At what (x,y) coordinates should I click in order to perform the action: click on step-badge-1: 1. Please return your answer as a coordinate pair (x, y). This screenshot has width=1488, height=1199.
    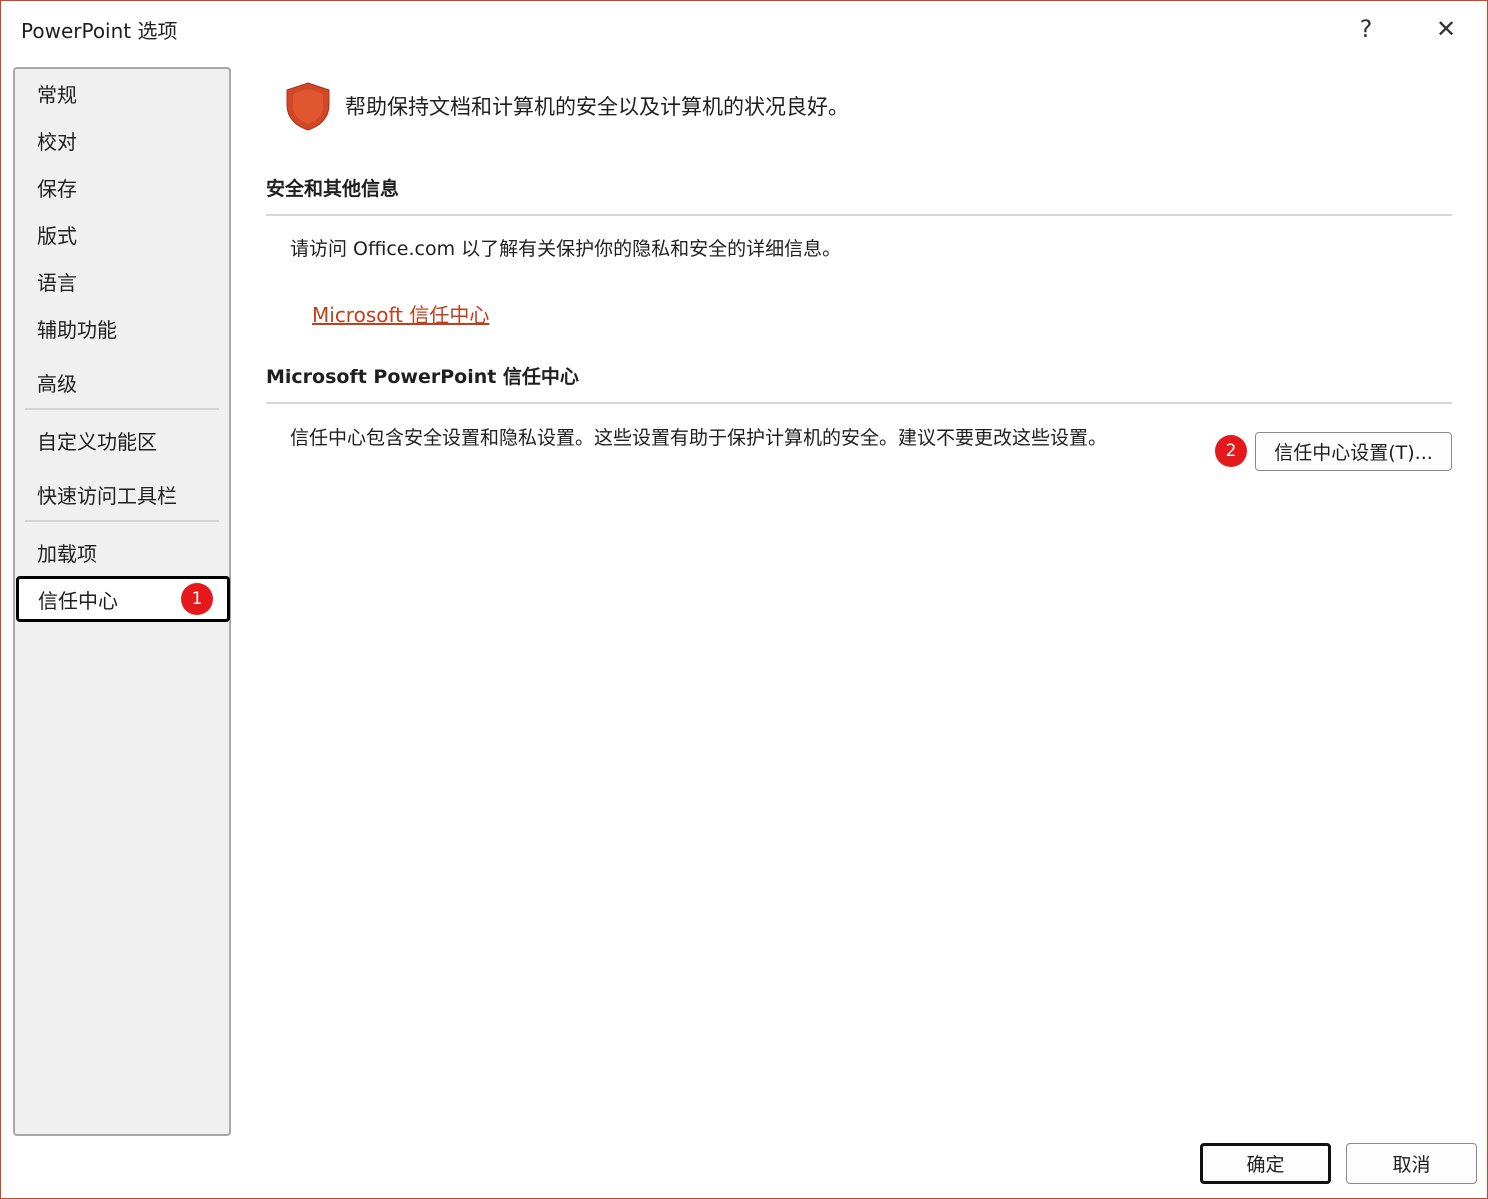
    Looking at the image, I should click on (197, 599).